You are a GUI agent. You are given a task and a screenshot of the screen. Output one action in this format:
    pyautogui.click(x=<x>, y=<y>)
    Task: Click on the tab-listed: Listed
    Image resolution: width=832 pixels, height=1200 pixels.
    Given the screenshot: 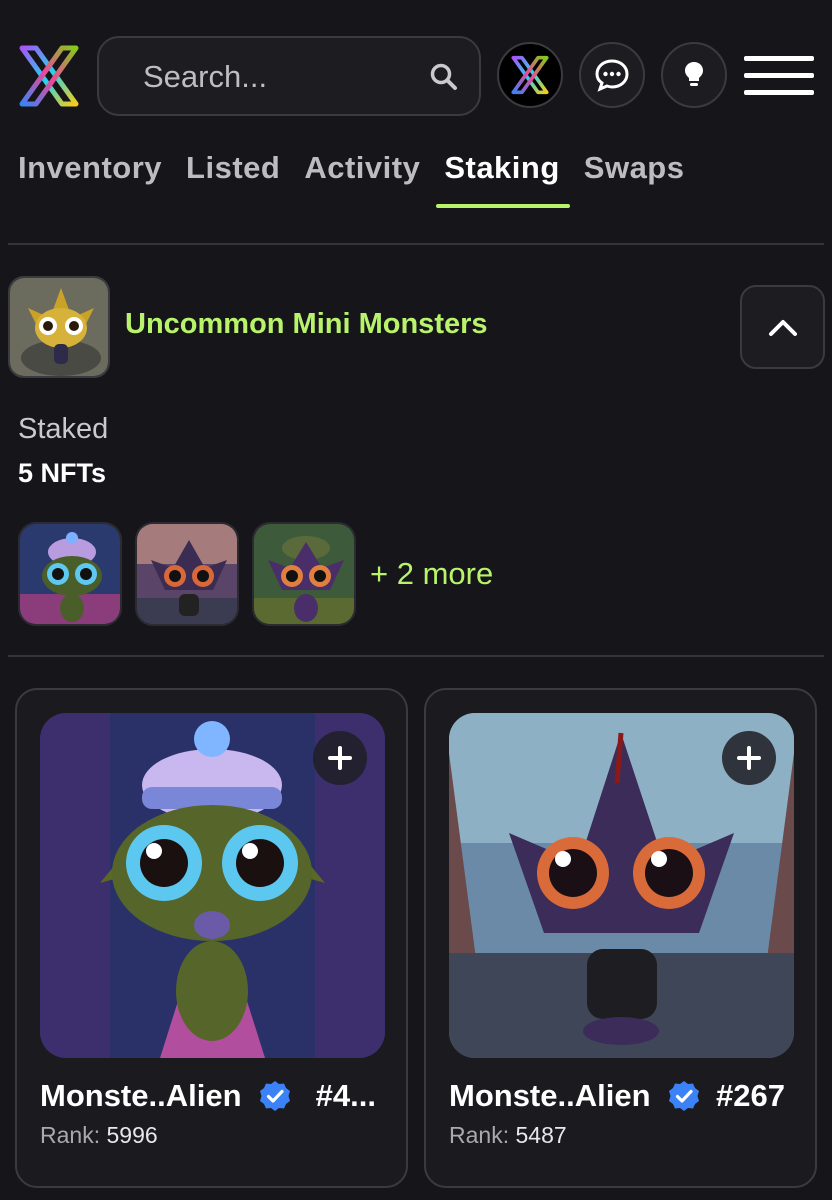 What is the action you would take?
    pyautogui.click(x=233, y=179)
    